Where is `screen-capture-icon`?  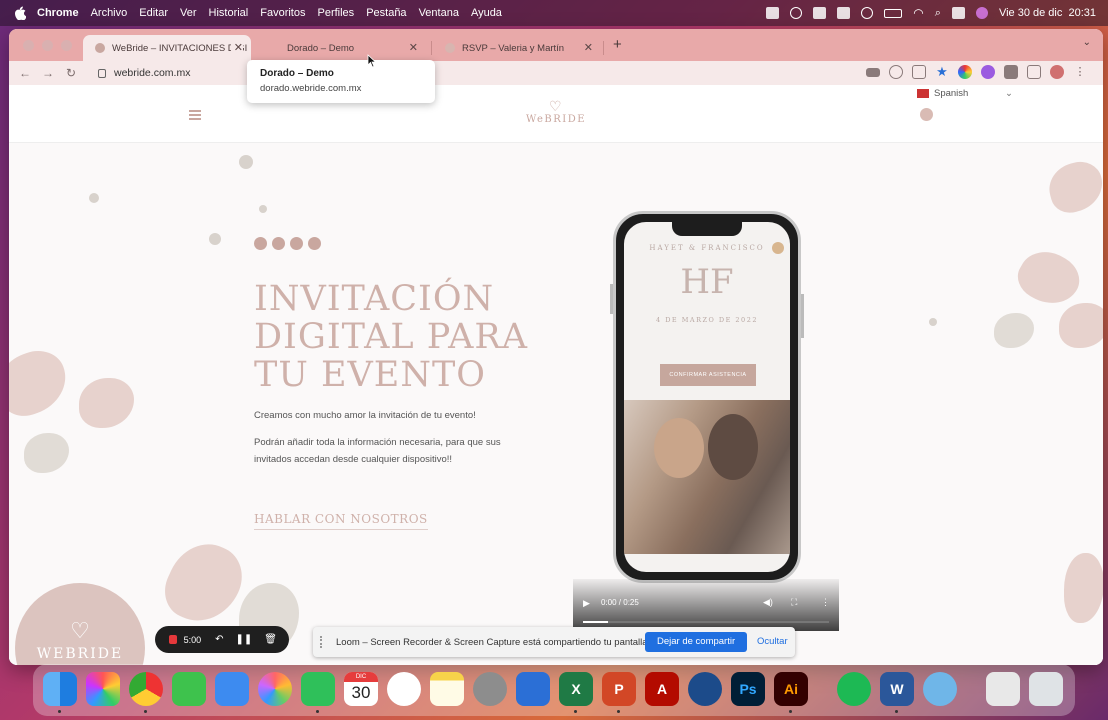 screen-capture-icon is located at coordinates (533, 689).